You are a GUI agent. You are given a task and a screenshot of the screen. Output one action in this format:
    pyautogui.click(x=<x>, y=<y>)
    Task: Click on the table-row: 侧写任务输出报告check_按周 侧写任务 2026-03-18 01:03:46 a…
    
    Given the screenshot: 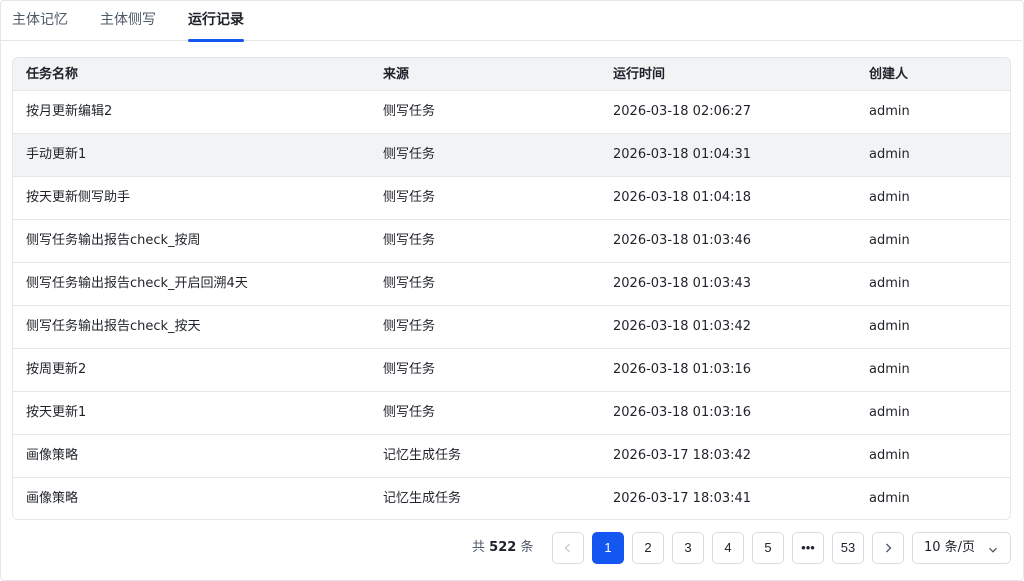 What is the action you would take?
    pyautogui.click(x=511, y=241)
    